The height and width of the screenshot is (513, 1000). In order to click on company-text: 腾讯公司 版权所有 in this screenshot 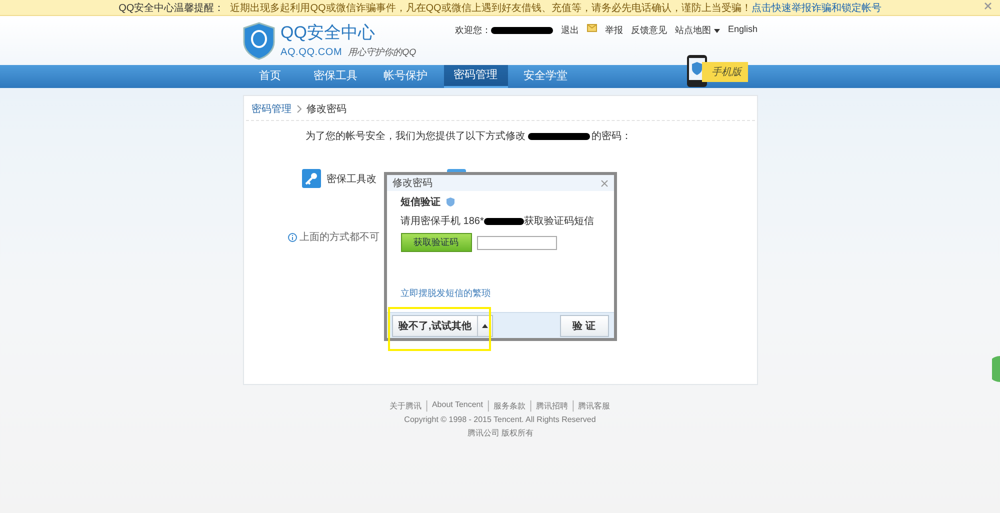, I will do `click(500, 433)`.